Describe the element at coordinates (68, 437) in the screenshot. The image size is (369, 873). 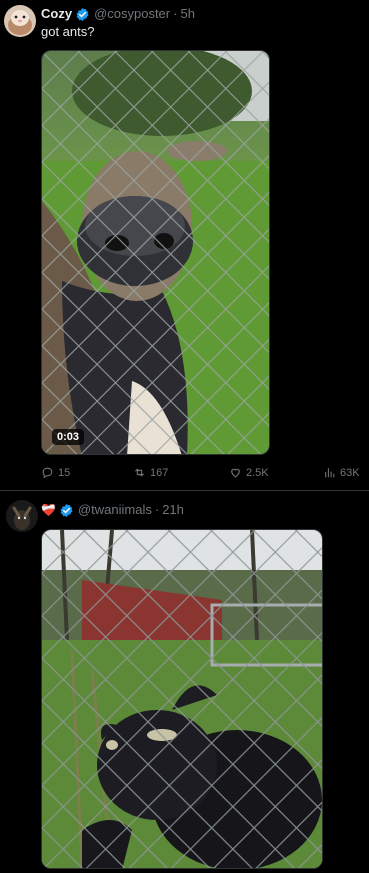
I see `video-duration: 0:03` at that location.